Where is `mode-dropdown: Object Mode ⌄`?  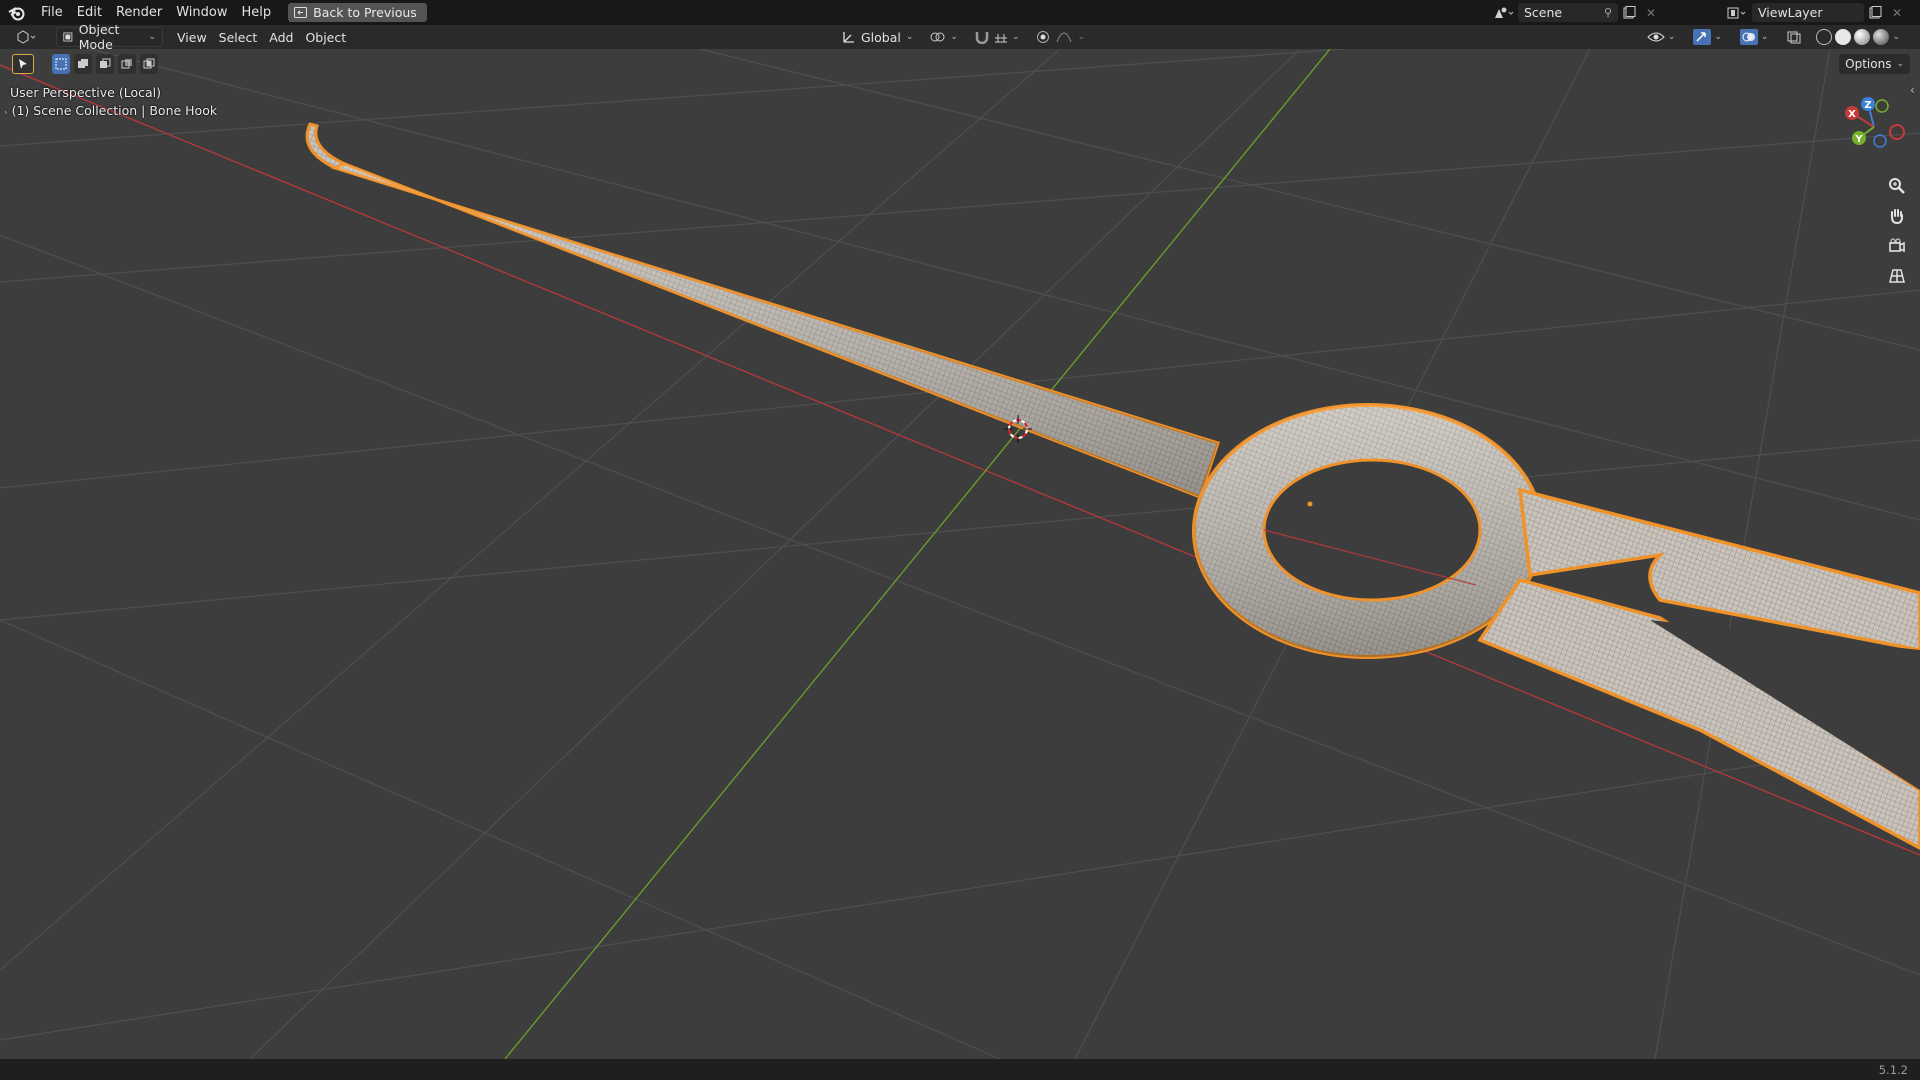 mode-dropdown: Object Mode ⌄ is located at coordinates (109, 37).